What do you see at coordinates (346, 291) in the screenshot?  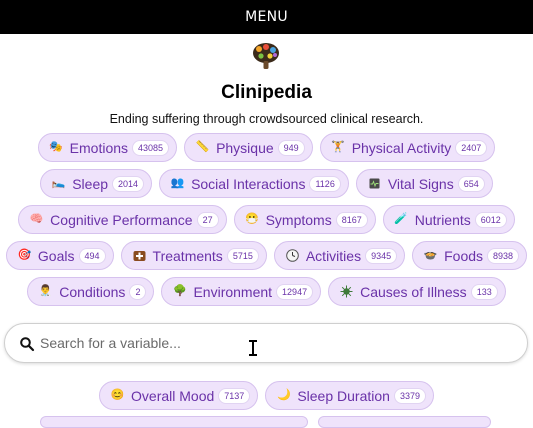 I see `virus-icon` at bounding box center [346, 291].